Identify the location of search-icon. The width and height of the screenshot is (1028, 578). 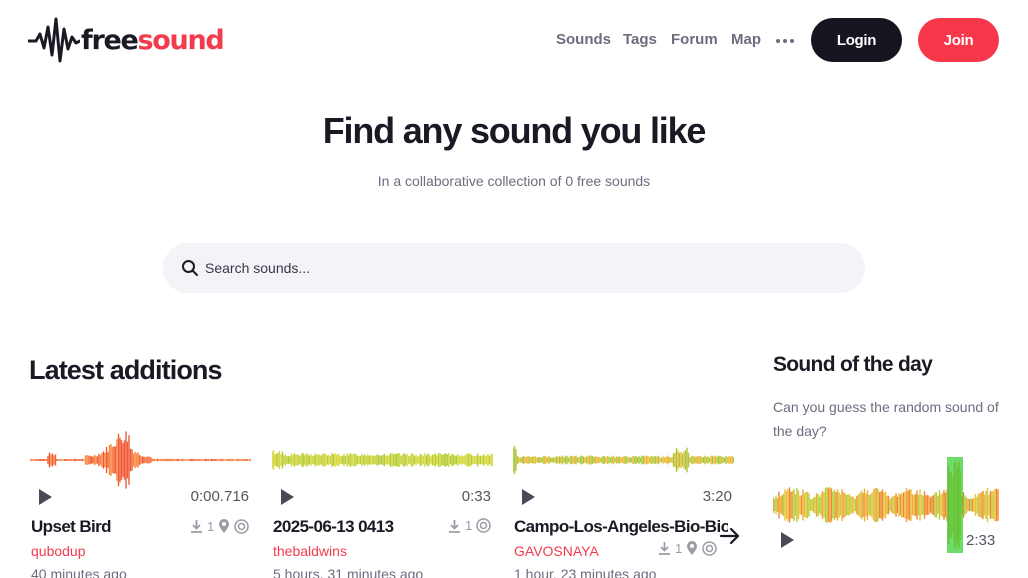
(190, 268).